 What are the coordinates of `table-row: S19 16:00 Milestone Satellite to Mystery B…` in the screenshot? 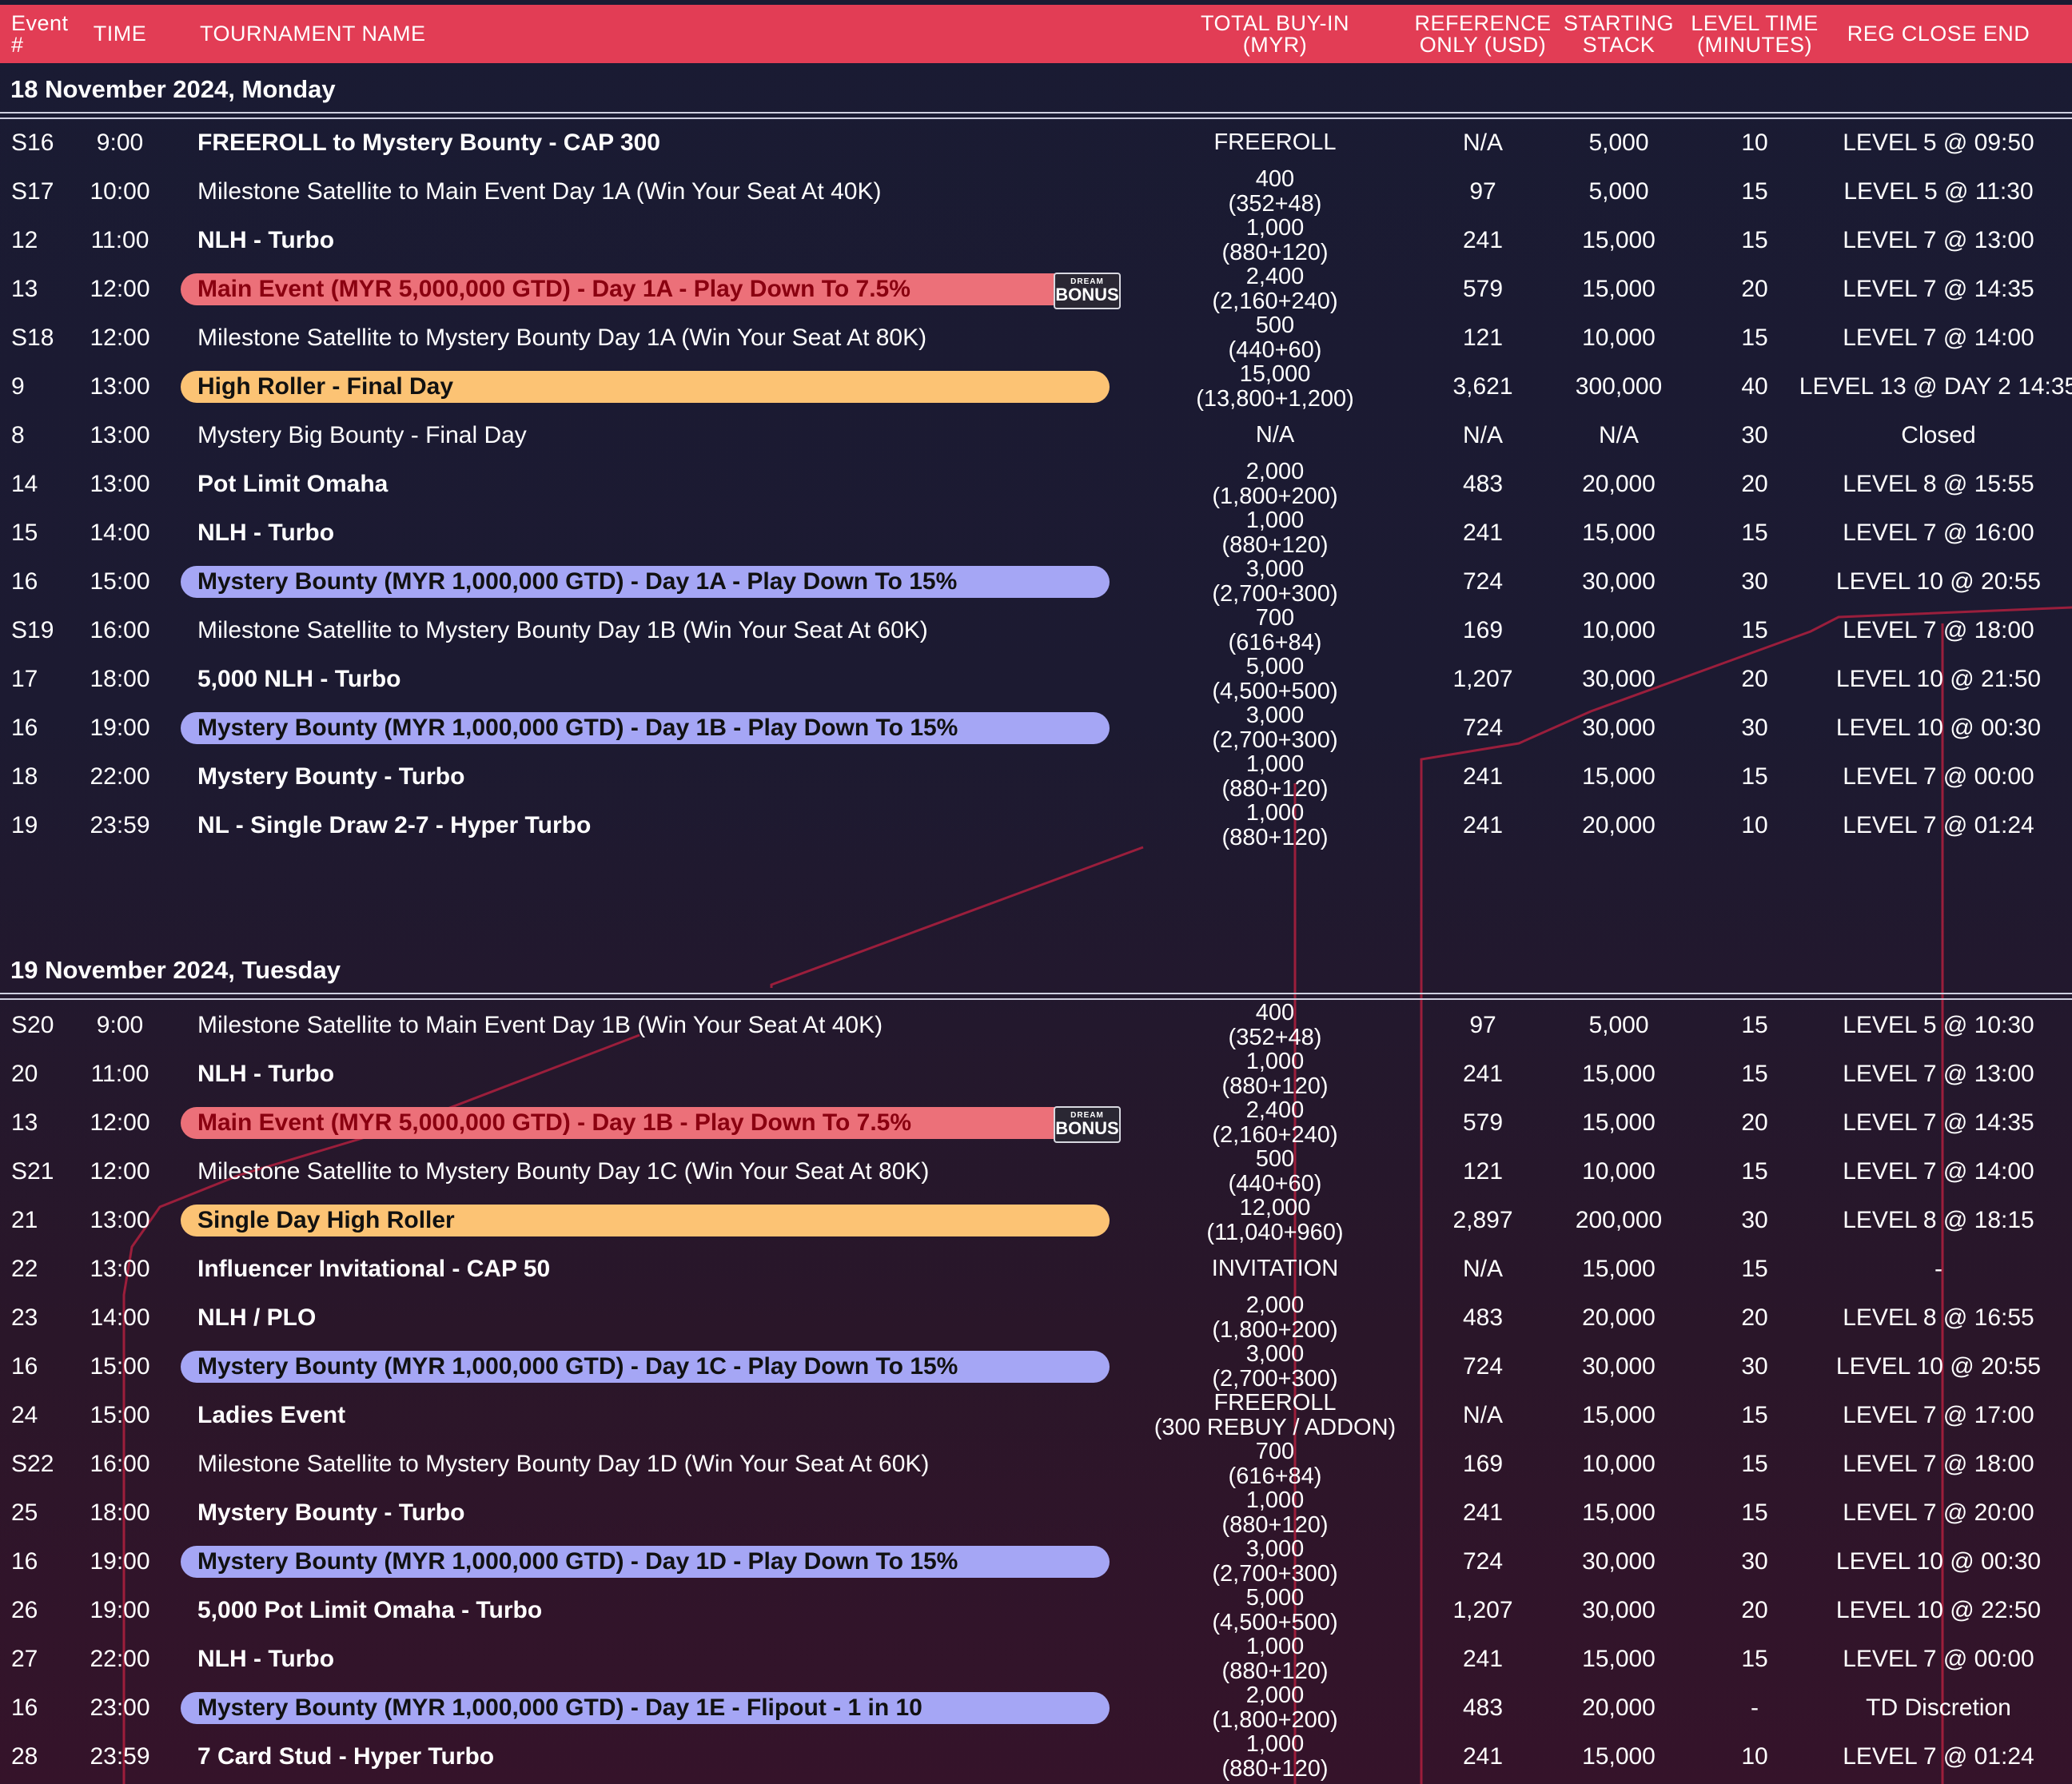 It's located at (1036, 630).